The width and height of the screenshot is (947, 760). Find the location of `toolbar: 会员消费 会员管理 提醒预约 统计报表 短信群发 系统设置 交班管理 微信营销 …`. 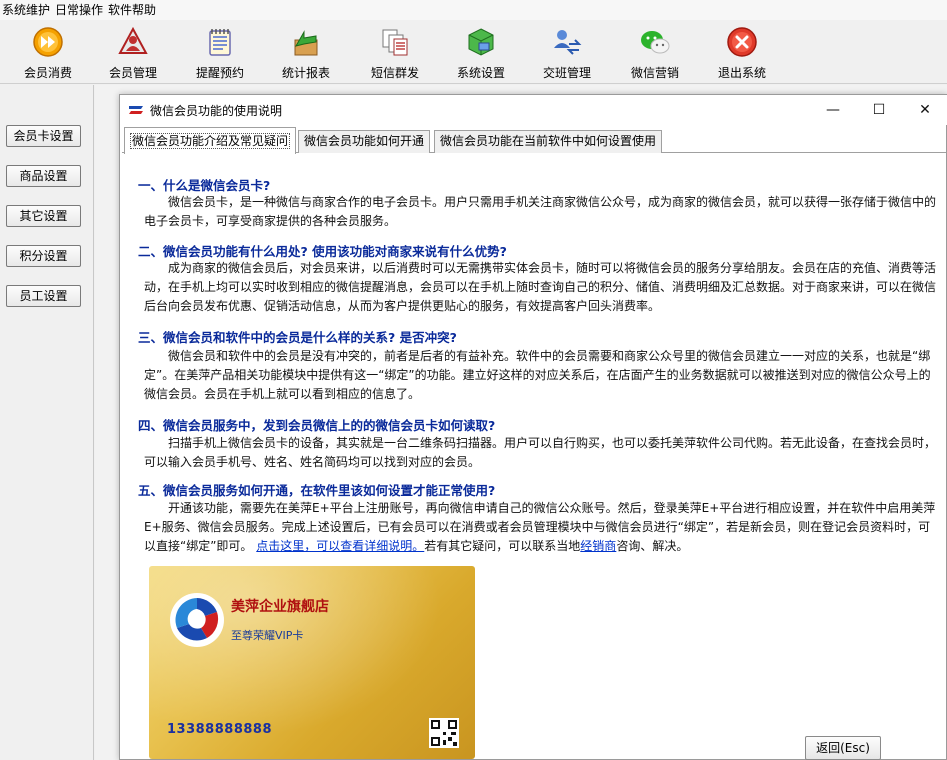

toolbar: 会员消费 会员管理 提醒预约 统计报表 短信群发 系统设置 交班管理 微信营销 … is located at coordinates (473, 52).